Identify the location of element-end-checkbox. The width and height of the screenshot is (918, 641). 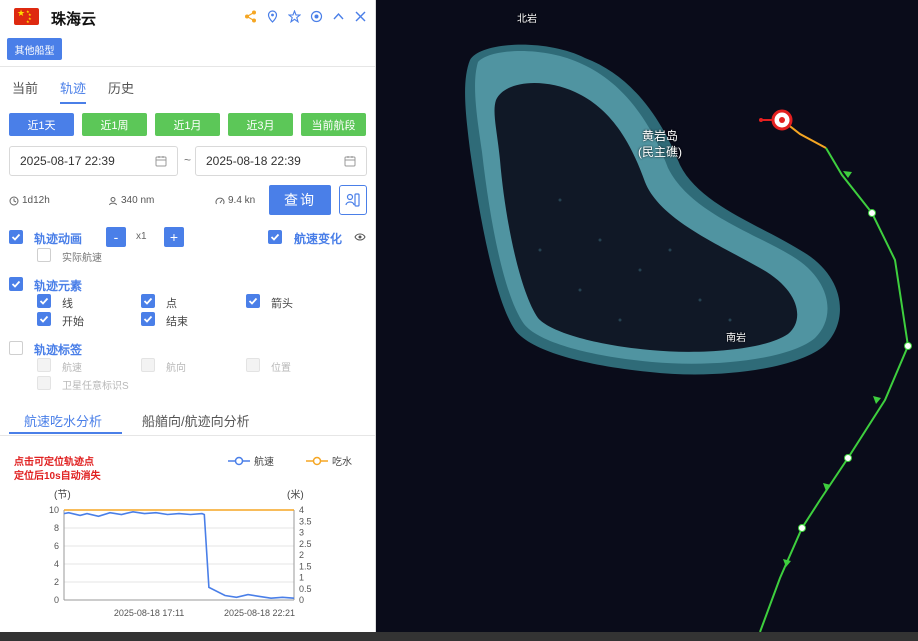
(148, 319).